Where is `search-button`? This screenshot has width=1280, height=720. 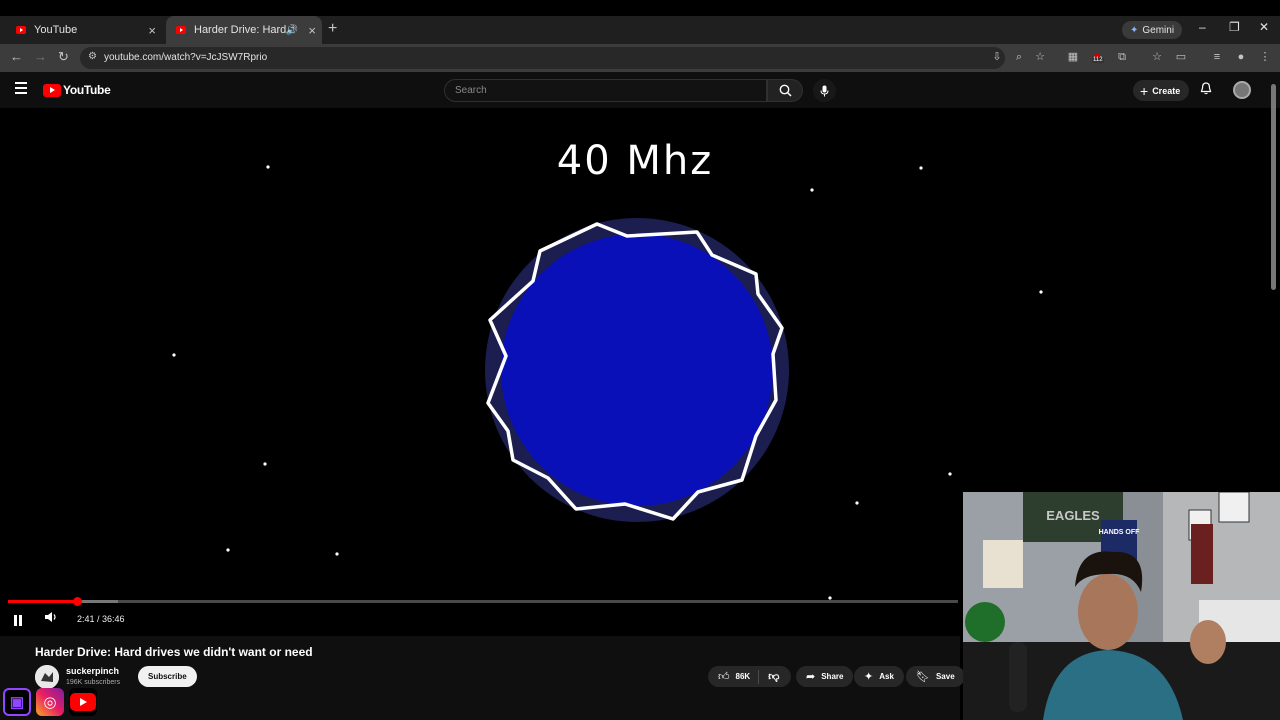 search-button is located at coordinates (785, 90).